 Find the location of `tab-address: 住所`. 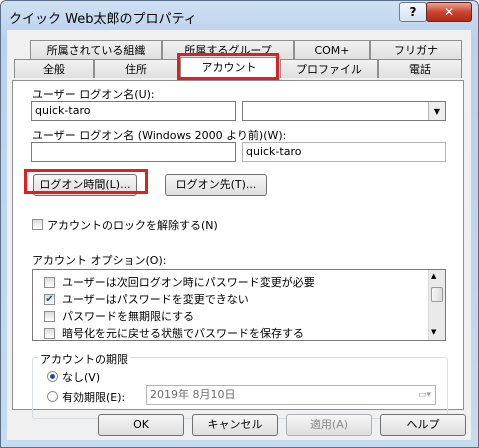

tab-address: 住所 is located at coordinates (136, 68).